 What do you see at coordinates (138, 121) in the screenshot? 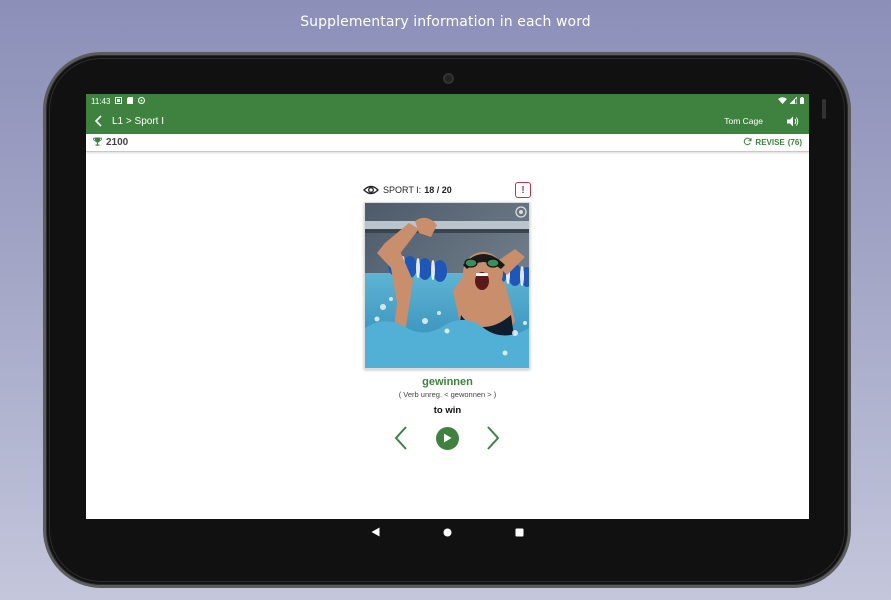
I see `breadcrumb: L1 > Sport I` at bounding box center [138, 121].